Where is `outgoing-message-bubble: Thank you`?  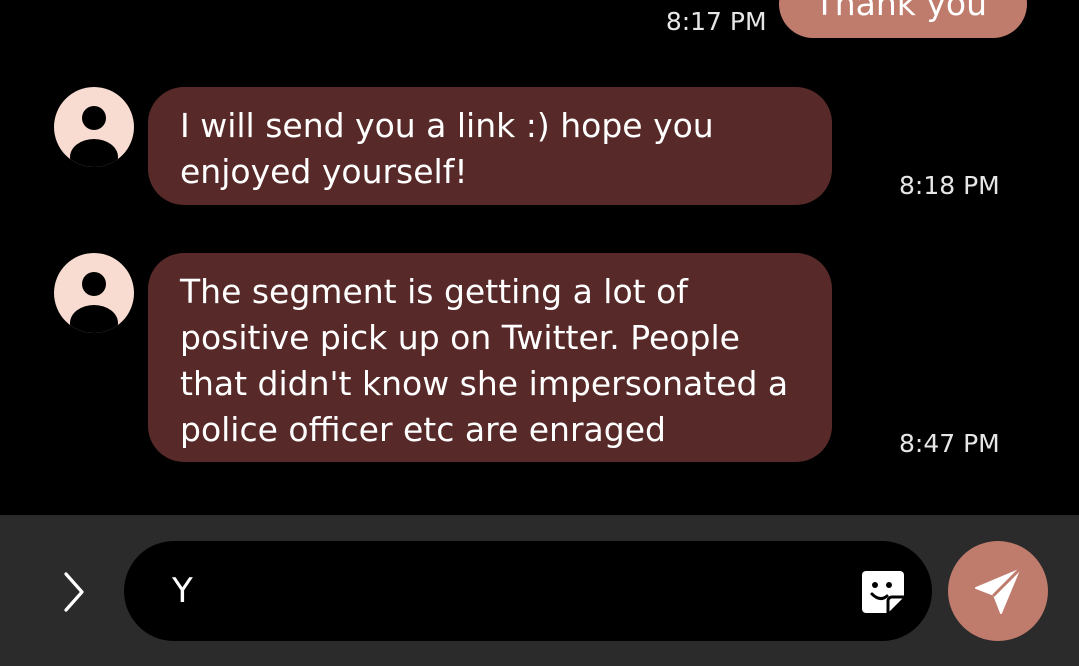 outgoing-message-bubble: Thank you is located at coordinates (902, 19).